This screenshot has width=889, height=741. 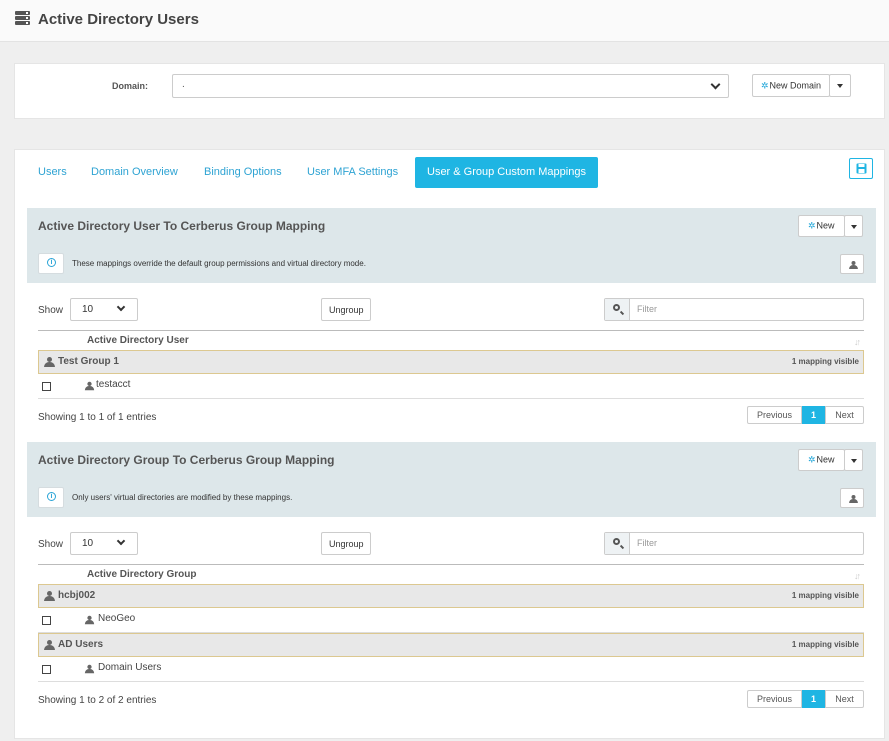 What do you see at coordinates (451, 620) in the screenshot?
I see `table-row: NeoGeo` at bounding box center [451, 620].